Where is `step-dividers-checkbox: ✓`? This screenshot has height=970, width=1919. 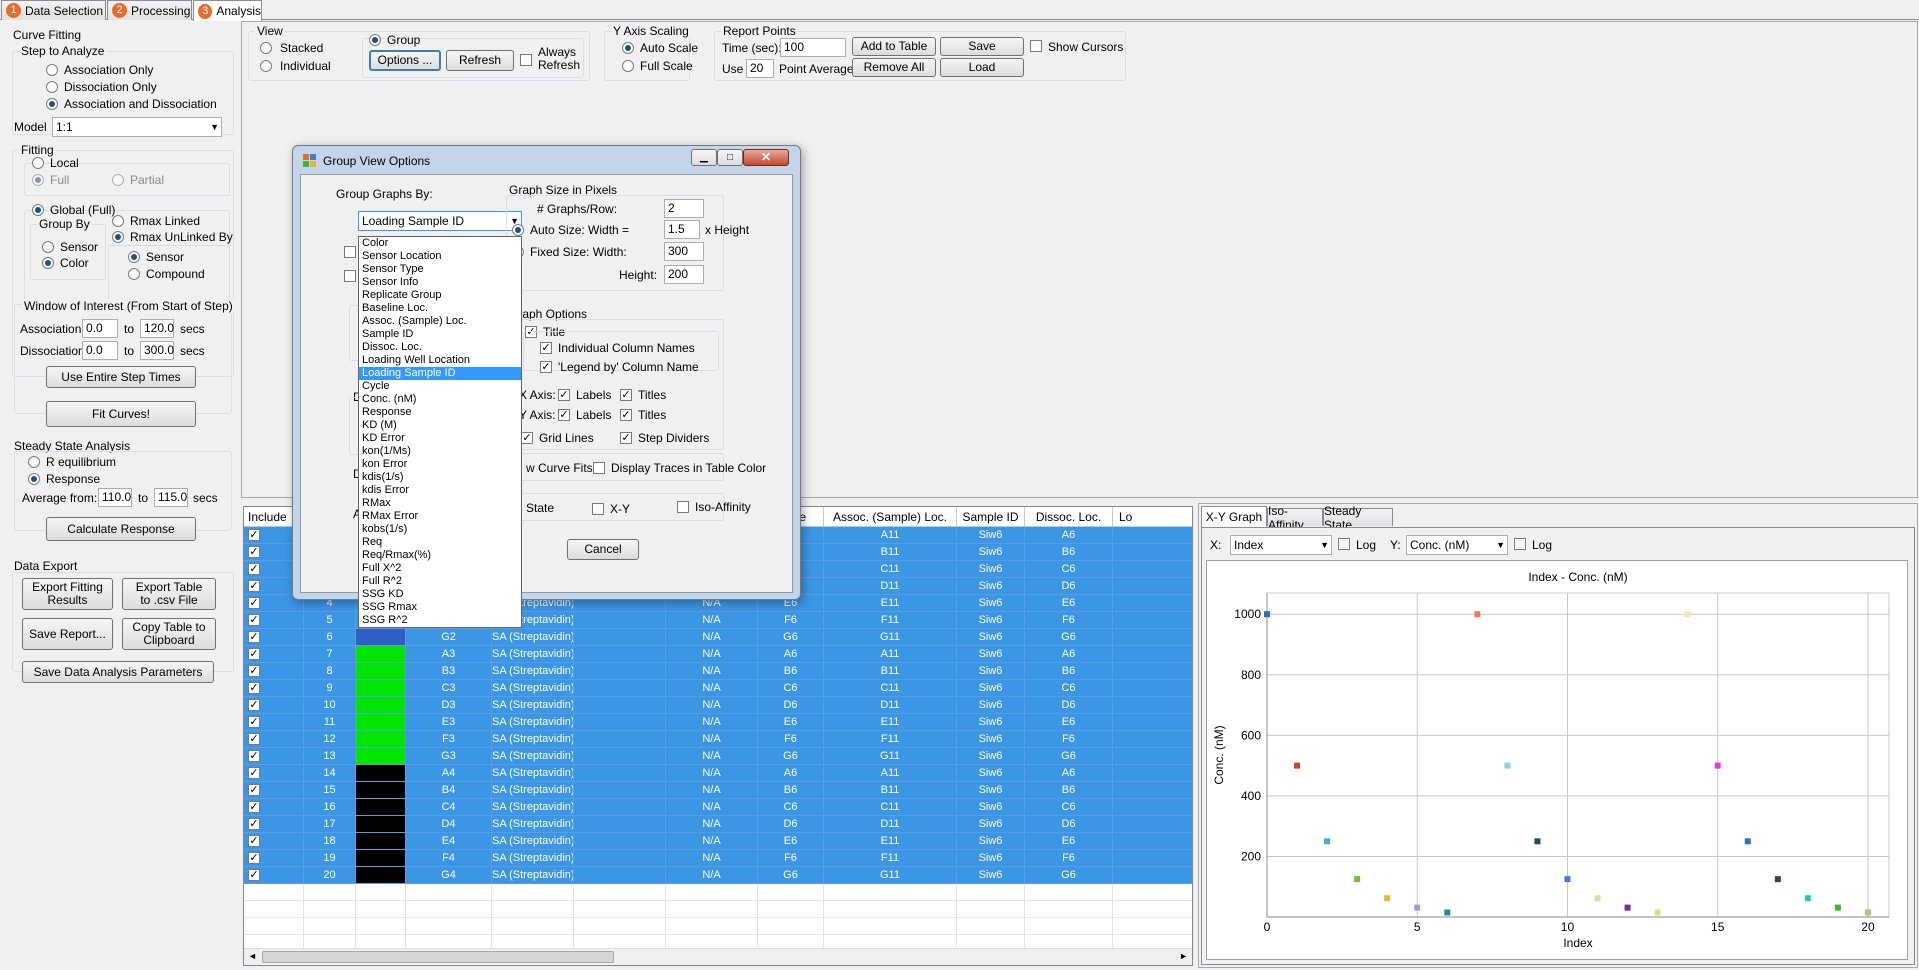 step-dividers-checkbox: ✓ is located at coordinates (626, 438).